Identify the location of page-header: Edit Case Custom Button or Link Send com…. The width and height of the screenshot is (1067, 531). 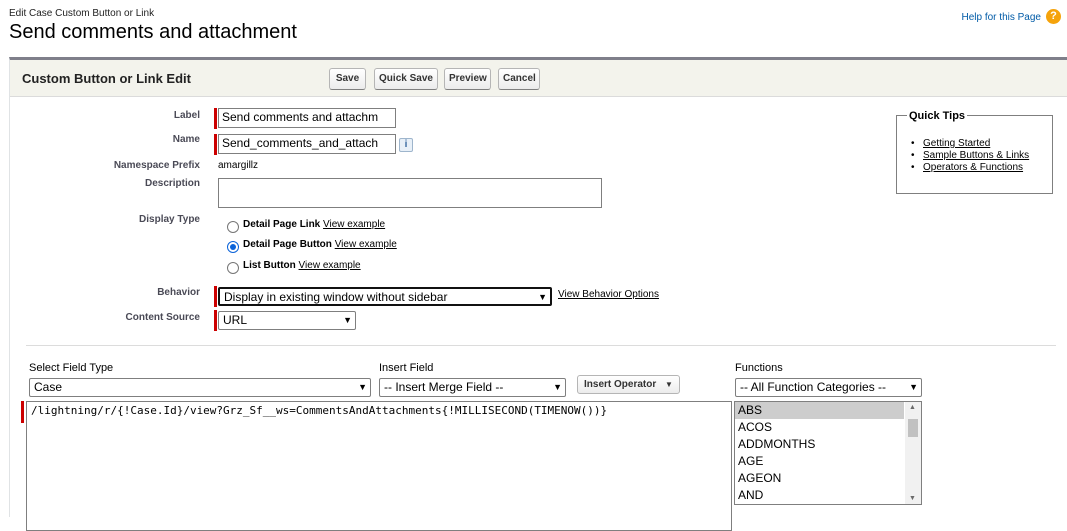
(153, 26).